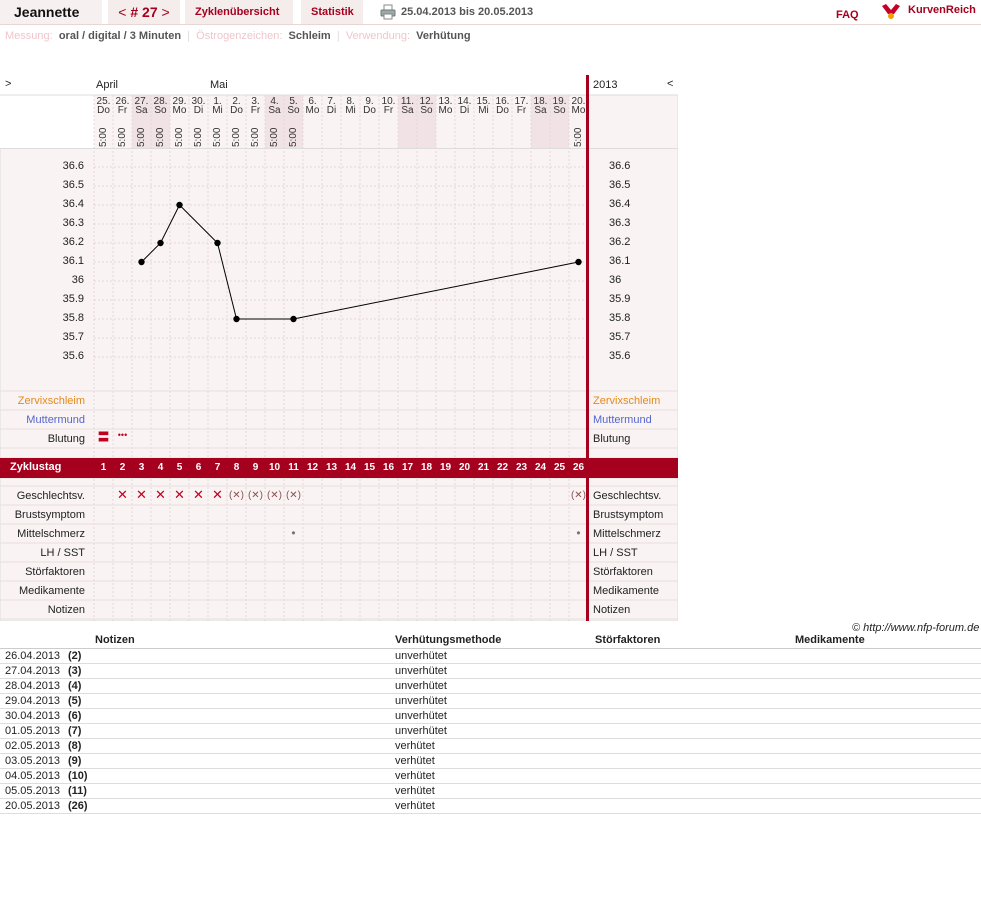 The height and width of the screenshot is (900, 981). Describe the element at coordinates (115, 640) in the screenshot. I see `header-notizen: Notizen` at that location.